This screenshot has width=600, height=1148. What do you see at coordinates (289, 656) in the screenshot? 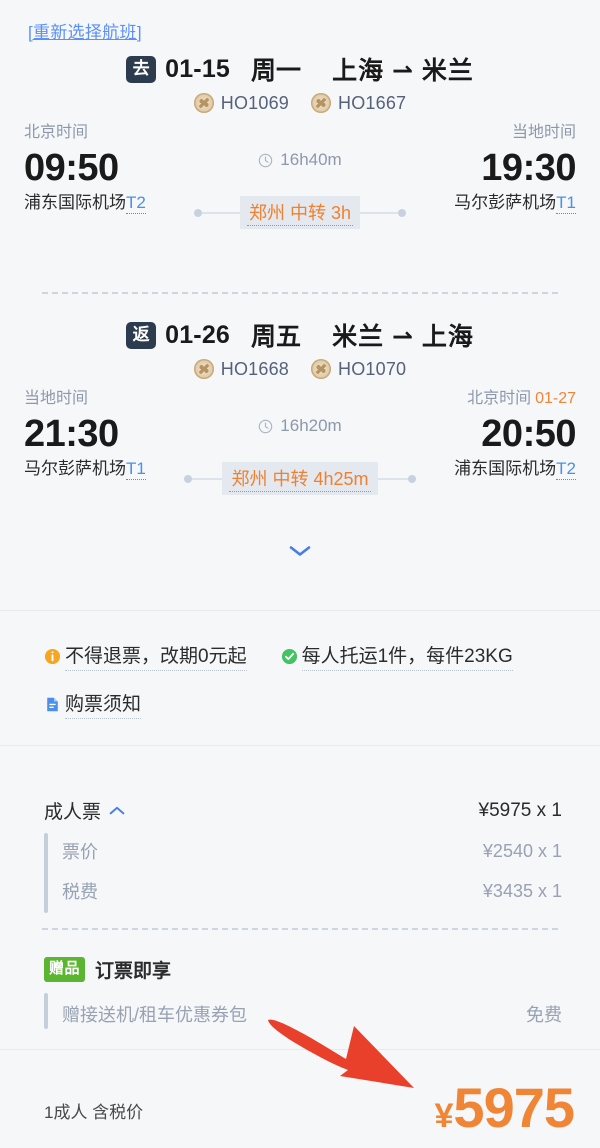
I see `check-circle-icon` at bounding box center [289, 656].